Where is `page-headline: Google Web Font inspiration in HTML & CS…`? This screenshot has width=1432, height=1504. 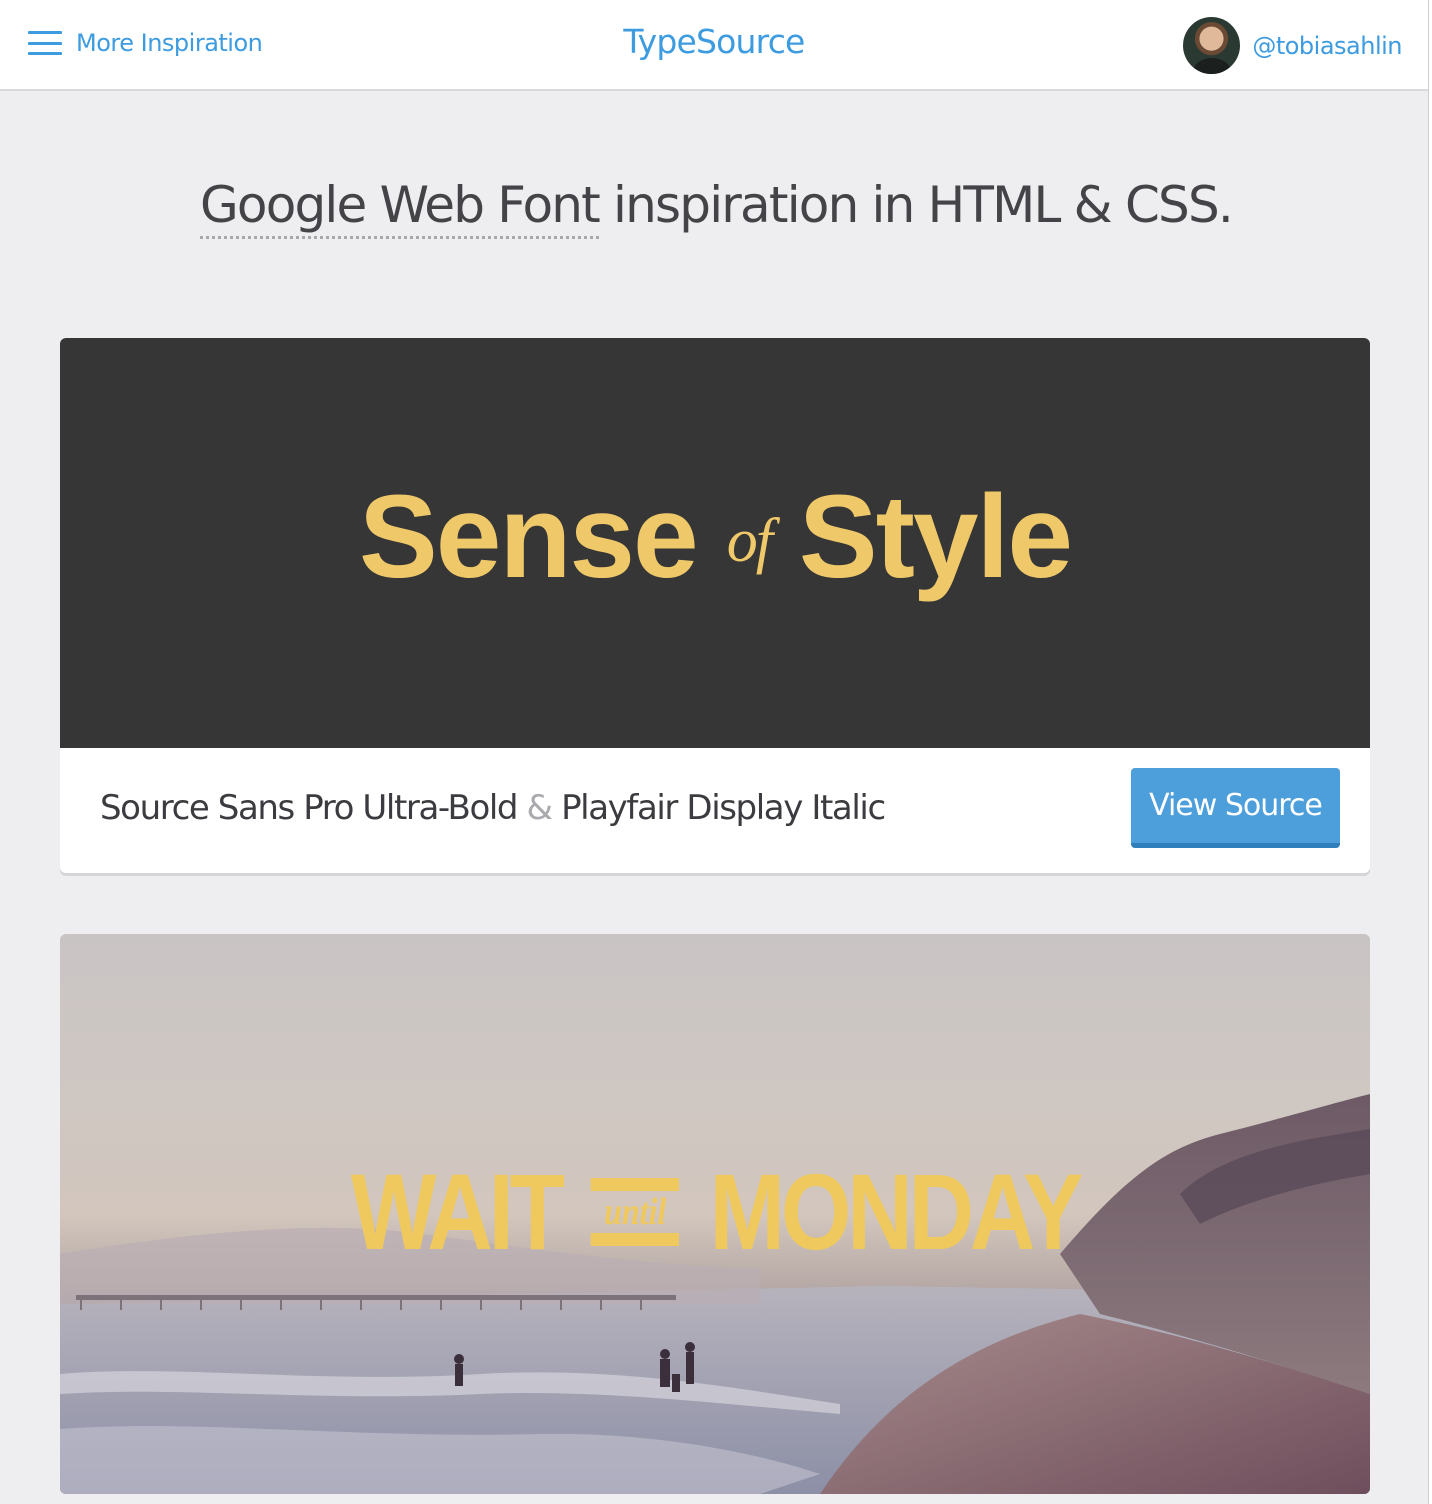 page-headline: Google Web Font inspiration in HTML & CS… is located at coordinates (716, 207).